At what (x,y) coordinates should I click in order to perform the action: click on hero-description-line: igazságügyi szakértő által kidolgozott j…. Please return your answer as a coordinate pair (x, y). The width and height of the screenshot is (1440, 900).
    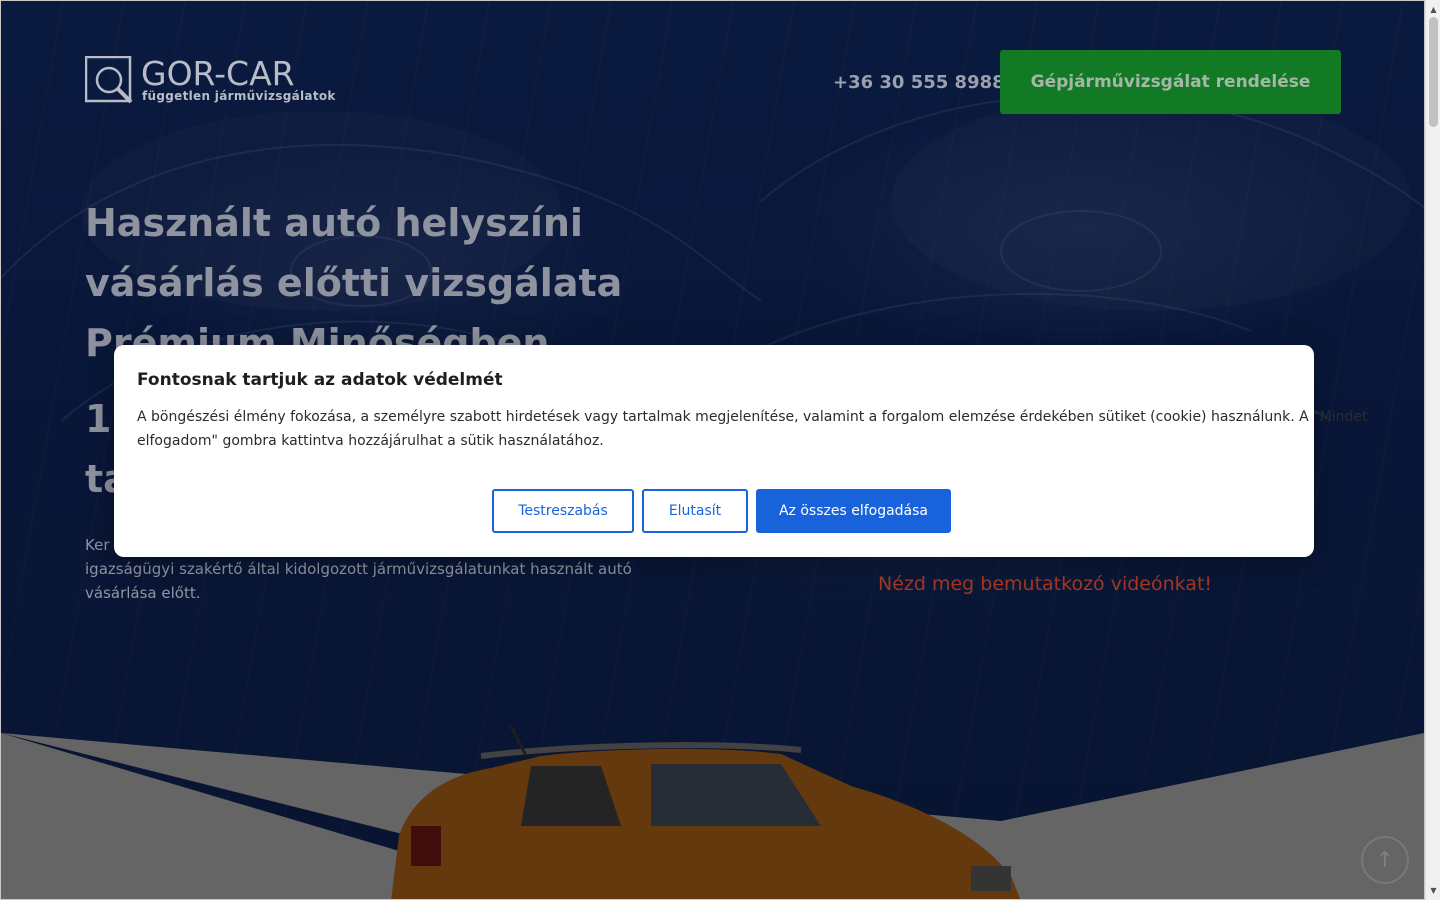
    Looking at the image, I should click on (358, 569).